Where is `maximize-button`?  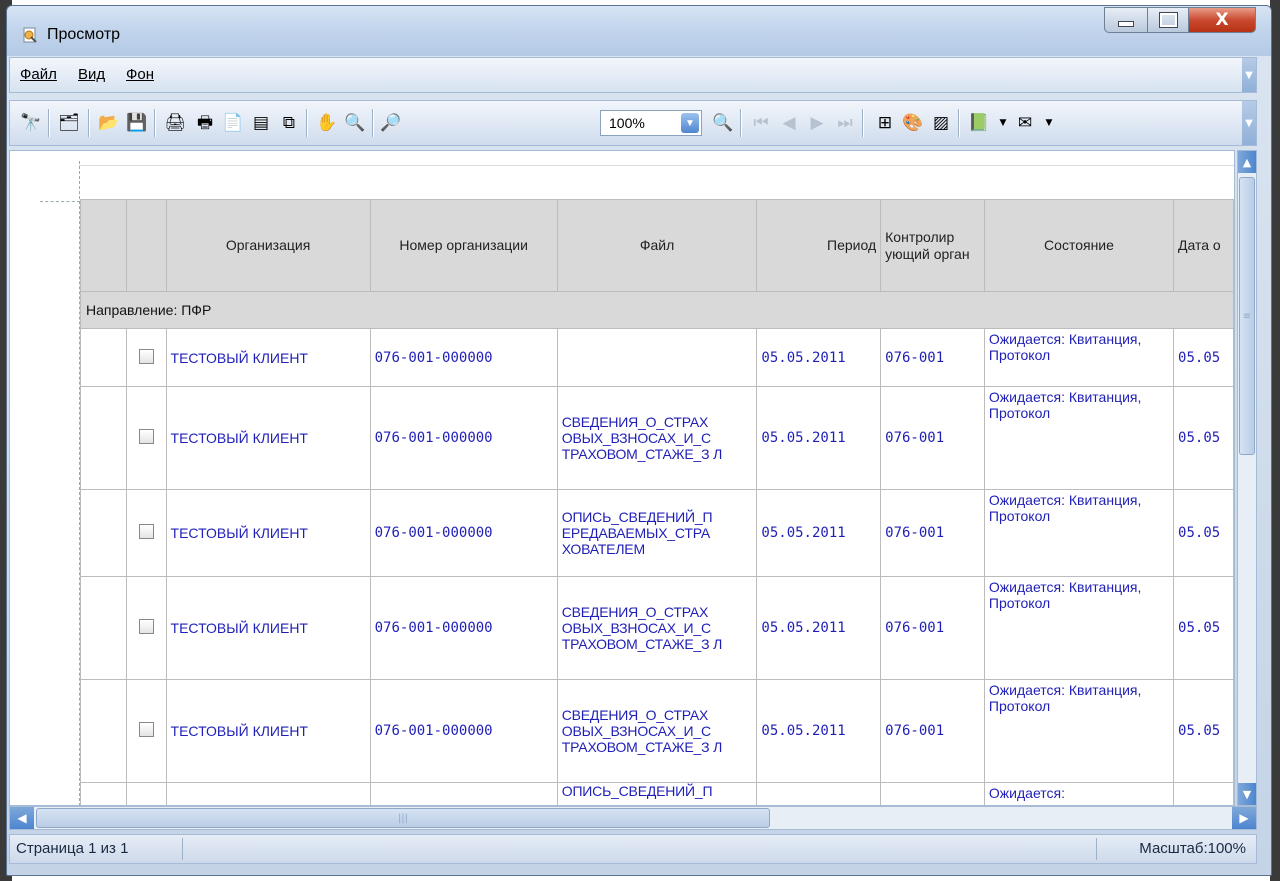
maximize-button is located at coordinates (1168, 20).